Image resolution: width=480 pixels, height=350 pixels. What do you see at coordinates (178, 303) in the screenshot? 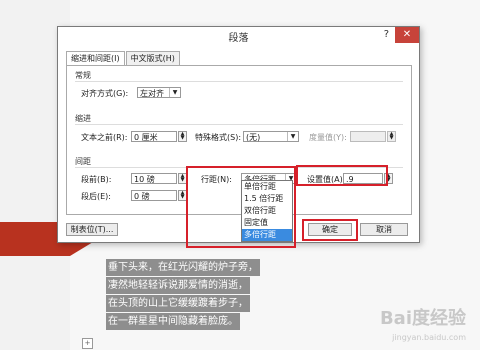
I see `document-line: 在头顶的山上它缓缓踱着步子，` at bounding box center [178, 303].